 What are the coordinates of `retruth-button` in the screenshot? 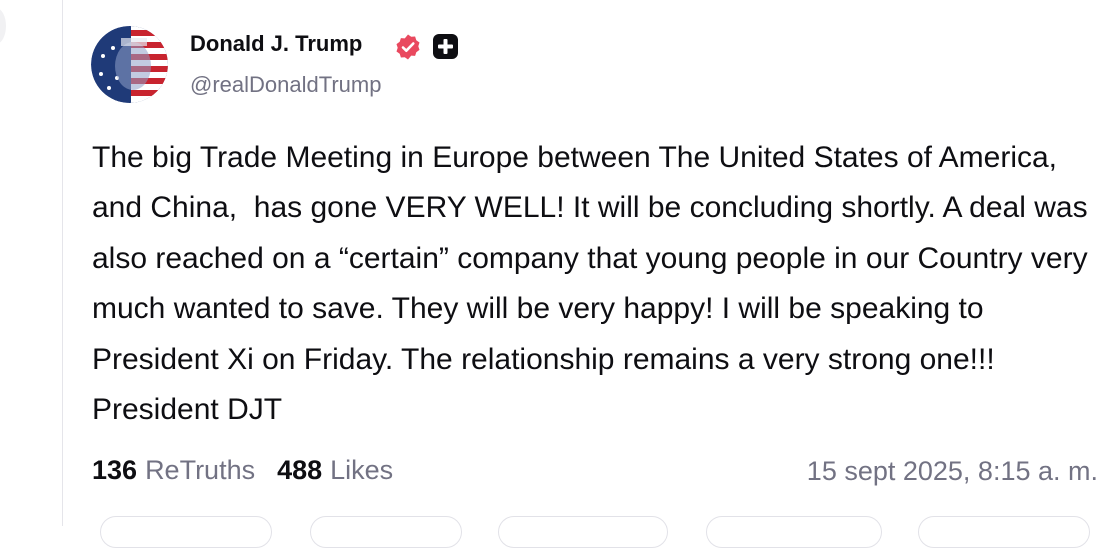 It's located at (386, 532).